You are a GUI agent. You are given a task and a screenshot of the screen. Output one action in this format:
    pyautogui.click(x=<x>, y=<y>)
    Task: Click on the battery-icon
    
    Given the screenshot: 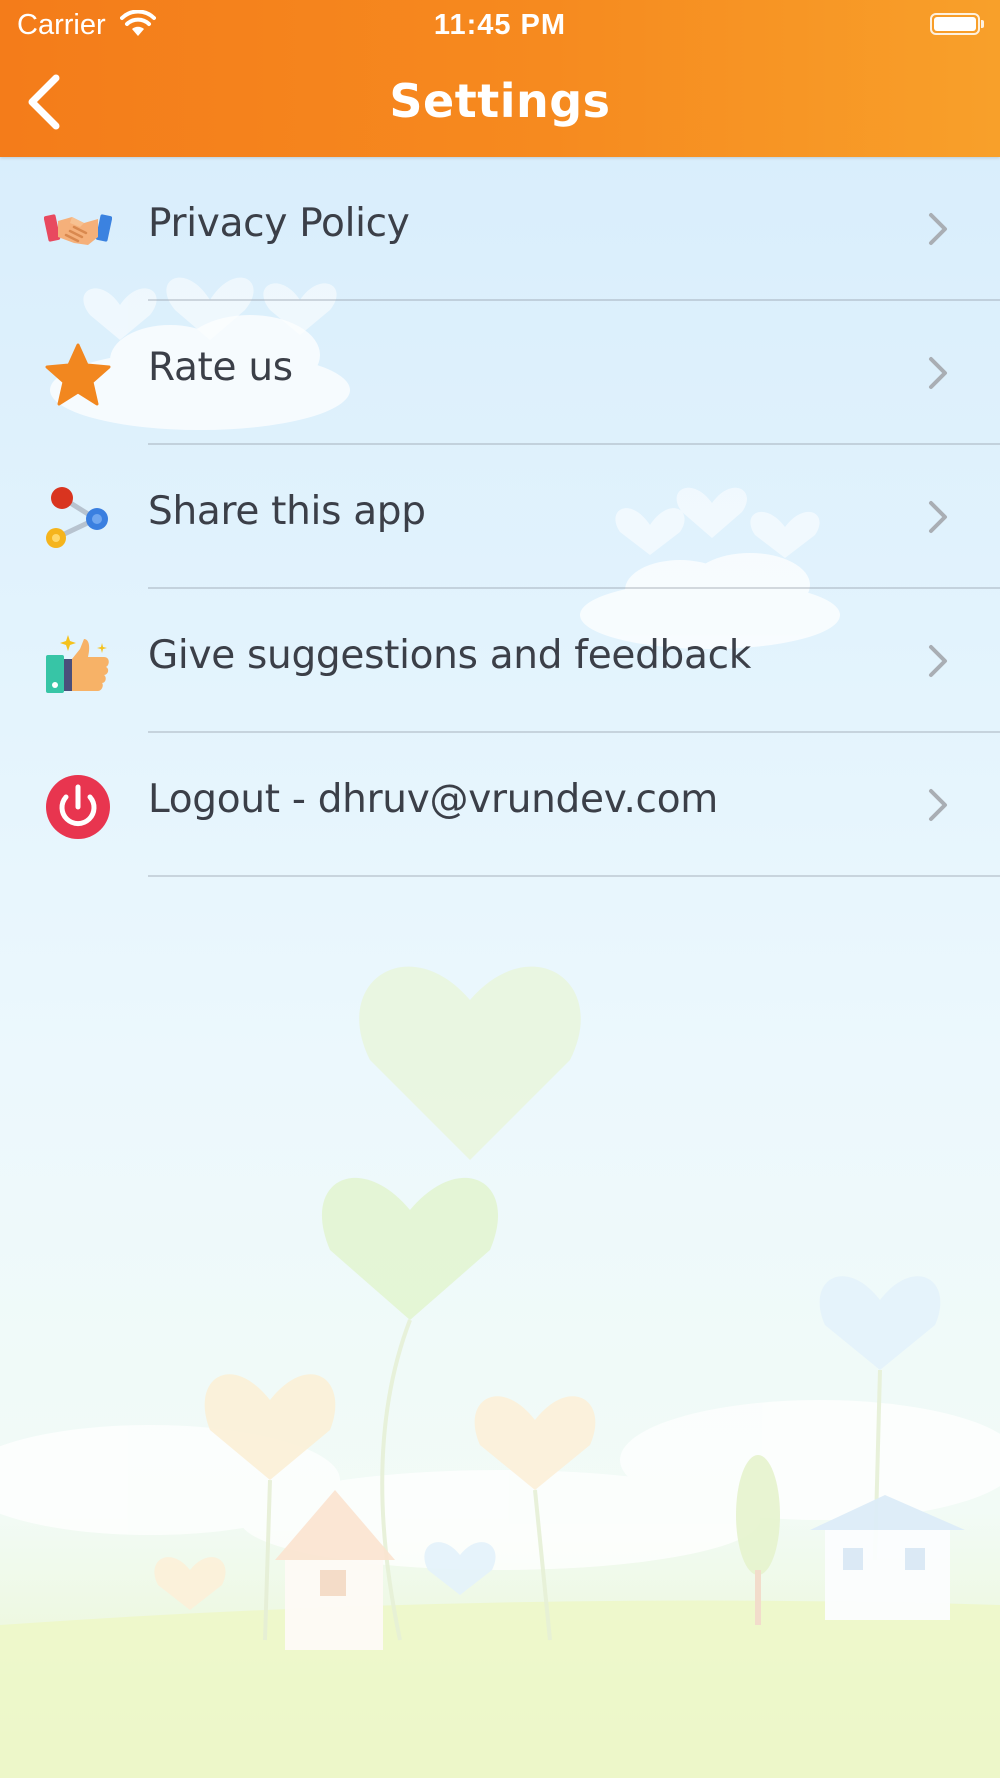 What is the action you would take?
    pyautogui.click(x=957, y=24)
    